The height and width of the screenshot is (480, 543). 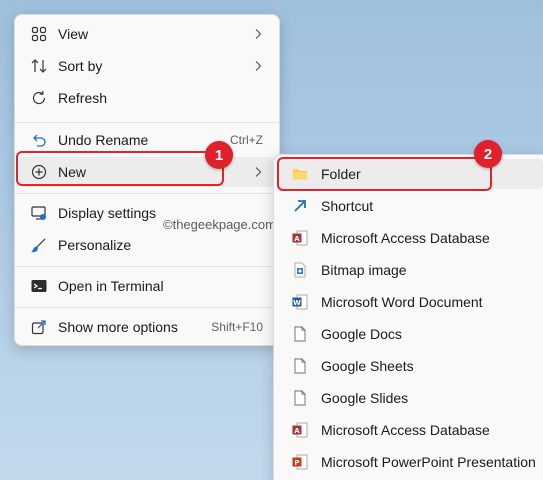 What do you see at coordinates (300, 270) in the screenshot?
I see `bitmap-icon` at bounding box center [300, 270].